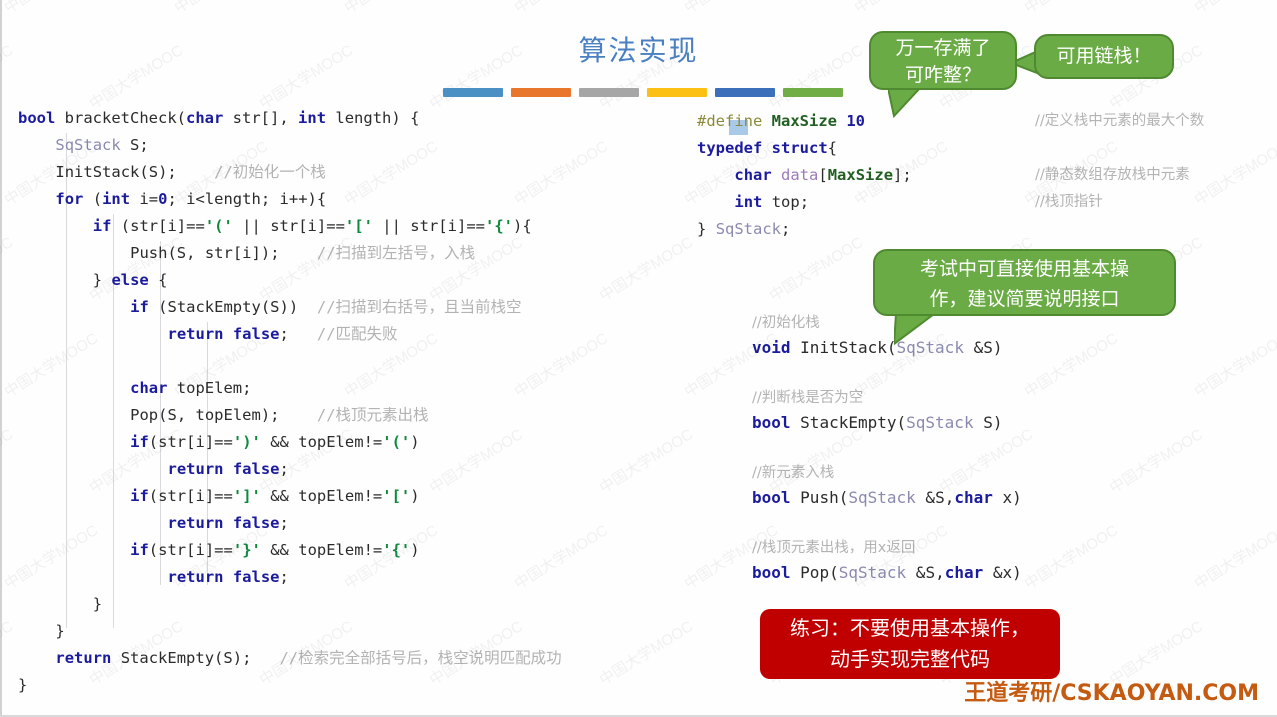 The image size is (1277, 717). I want to click on code-comment: //静态数组存放栈中元素, so click(1112, 175).